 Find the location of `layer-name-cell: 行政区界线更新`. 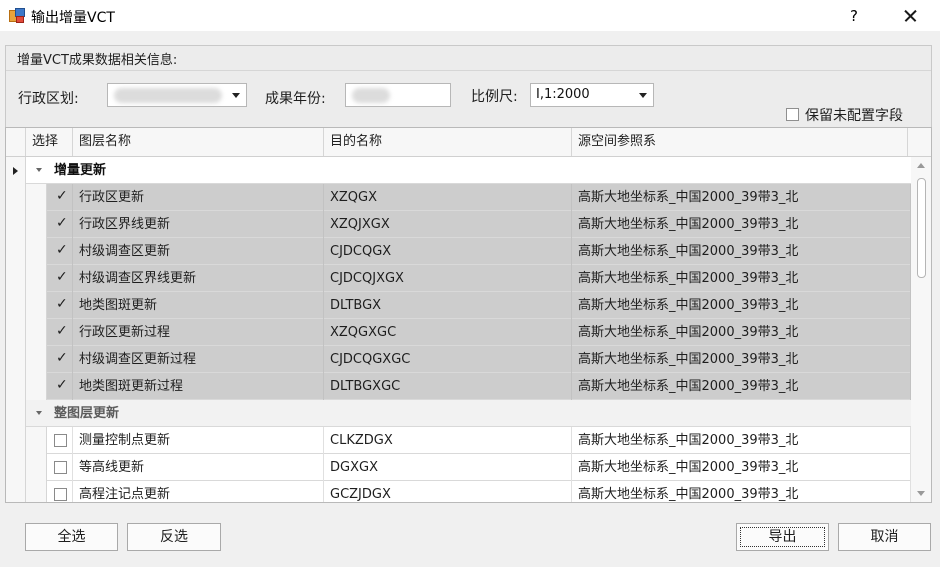

layer-name-cell: 行政区界线更新 is located at coordinates (198, 224).